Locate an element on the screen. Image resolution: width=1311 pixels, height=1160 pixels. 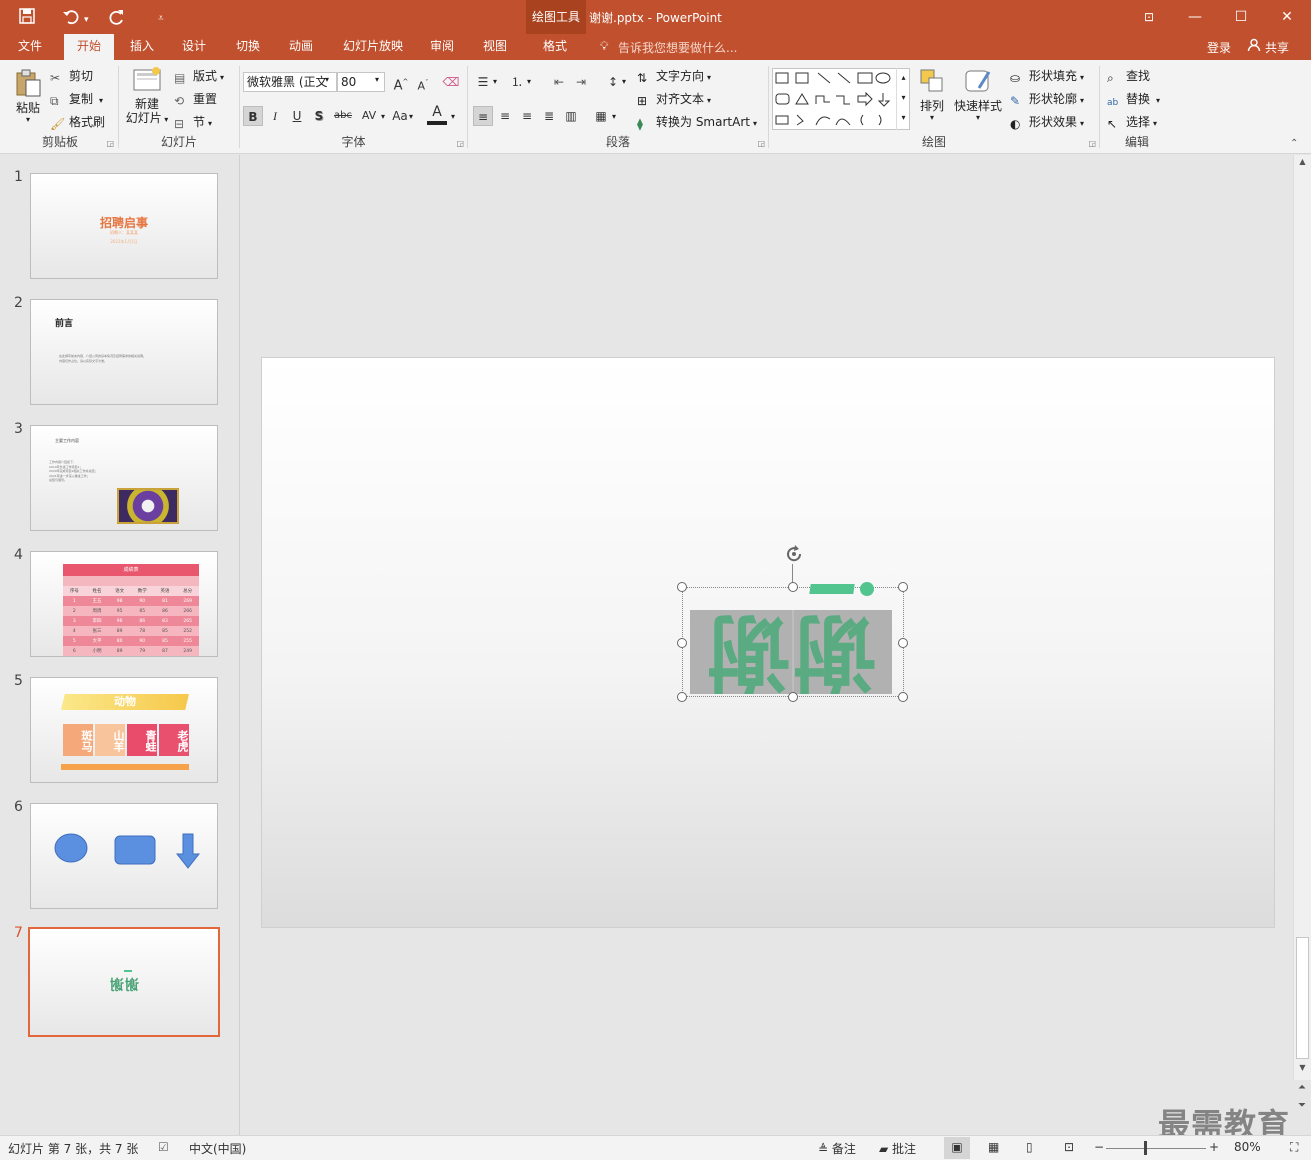
font-color-dropdown-icon: ▾ is located at coordinates (453, 116).